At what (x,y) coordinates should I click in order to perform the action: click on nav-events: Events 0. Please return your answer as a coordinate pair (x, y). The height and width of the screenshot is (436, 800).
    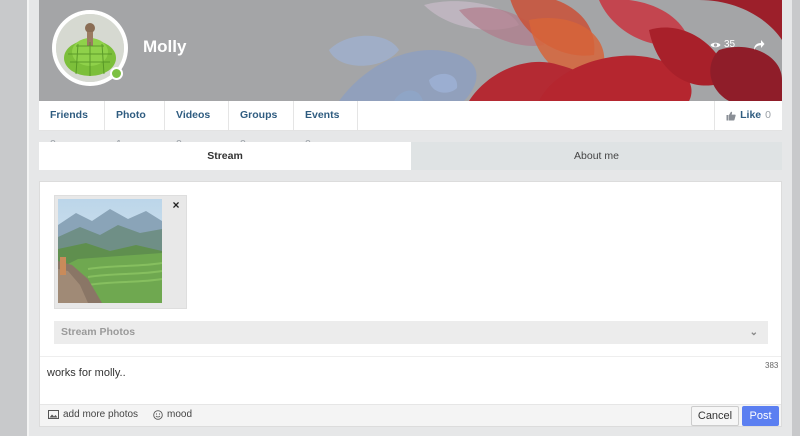
    Looking at the image, I should click on (326, 125).